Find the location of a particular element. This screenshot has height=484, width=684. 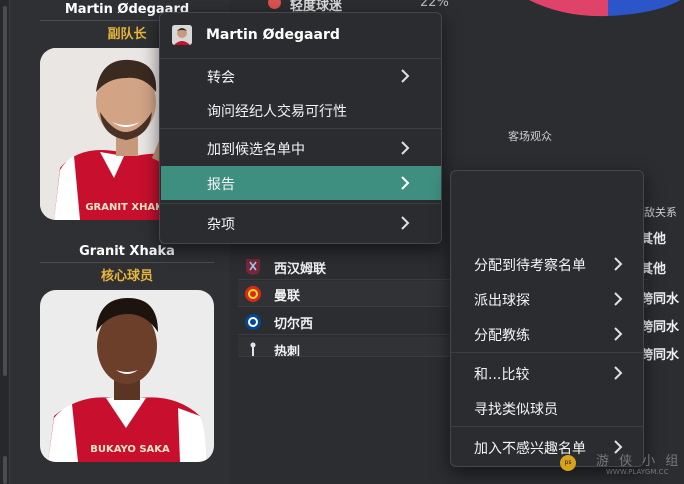

menu-item-ask-agent: 询问经纪人交易可行性 is located at coordinates (301, 110).